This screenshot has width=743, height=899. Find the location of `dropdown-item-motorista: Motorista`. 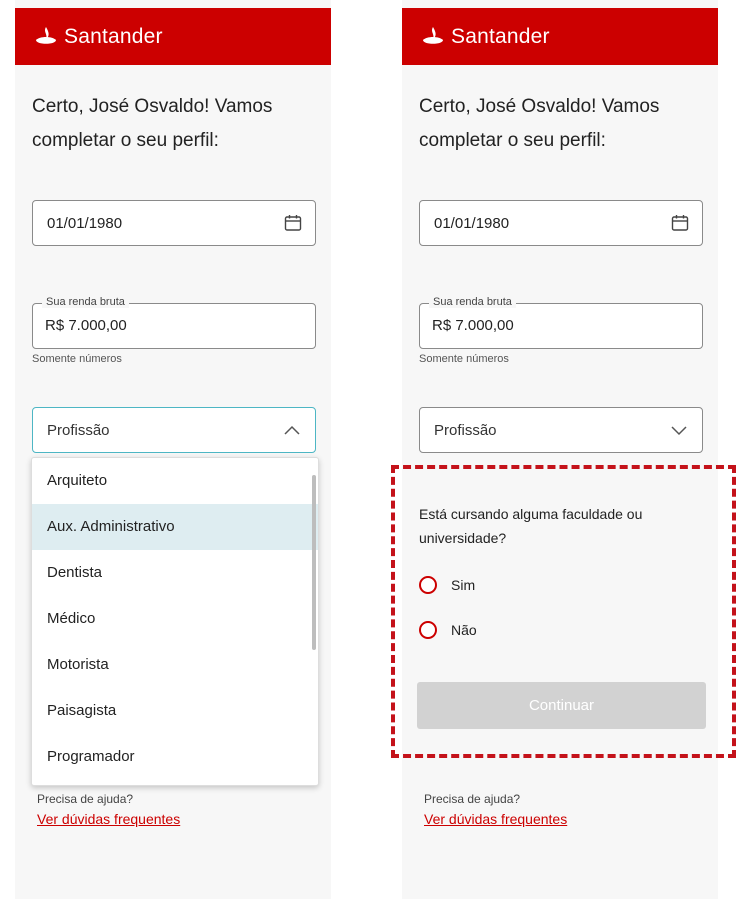

dropdown-item-motorista: Motorista is located at coordinates (175, 665).